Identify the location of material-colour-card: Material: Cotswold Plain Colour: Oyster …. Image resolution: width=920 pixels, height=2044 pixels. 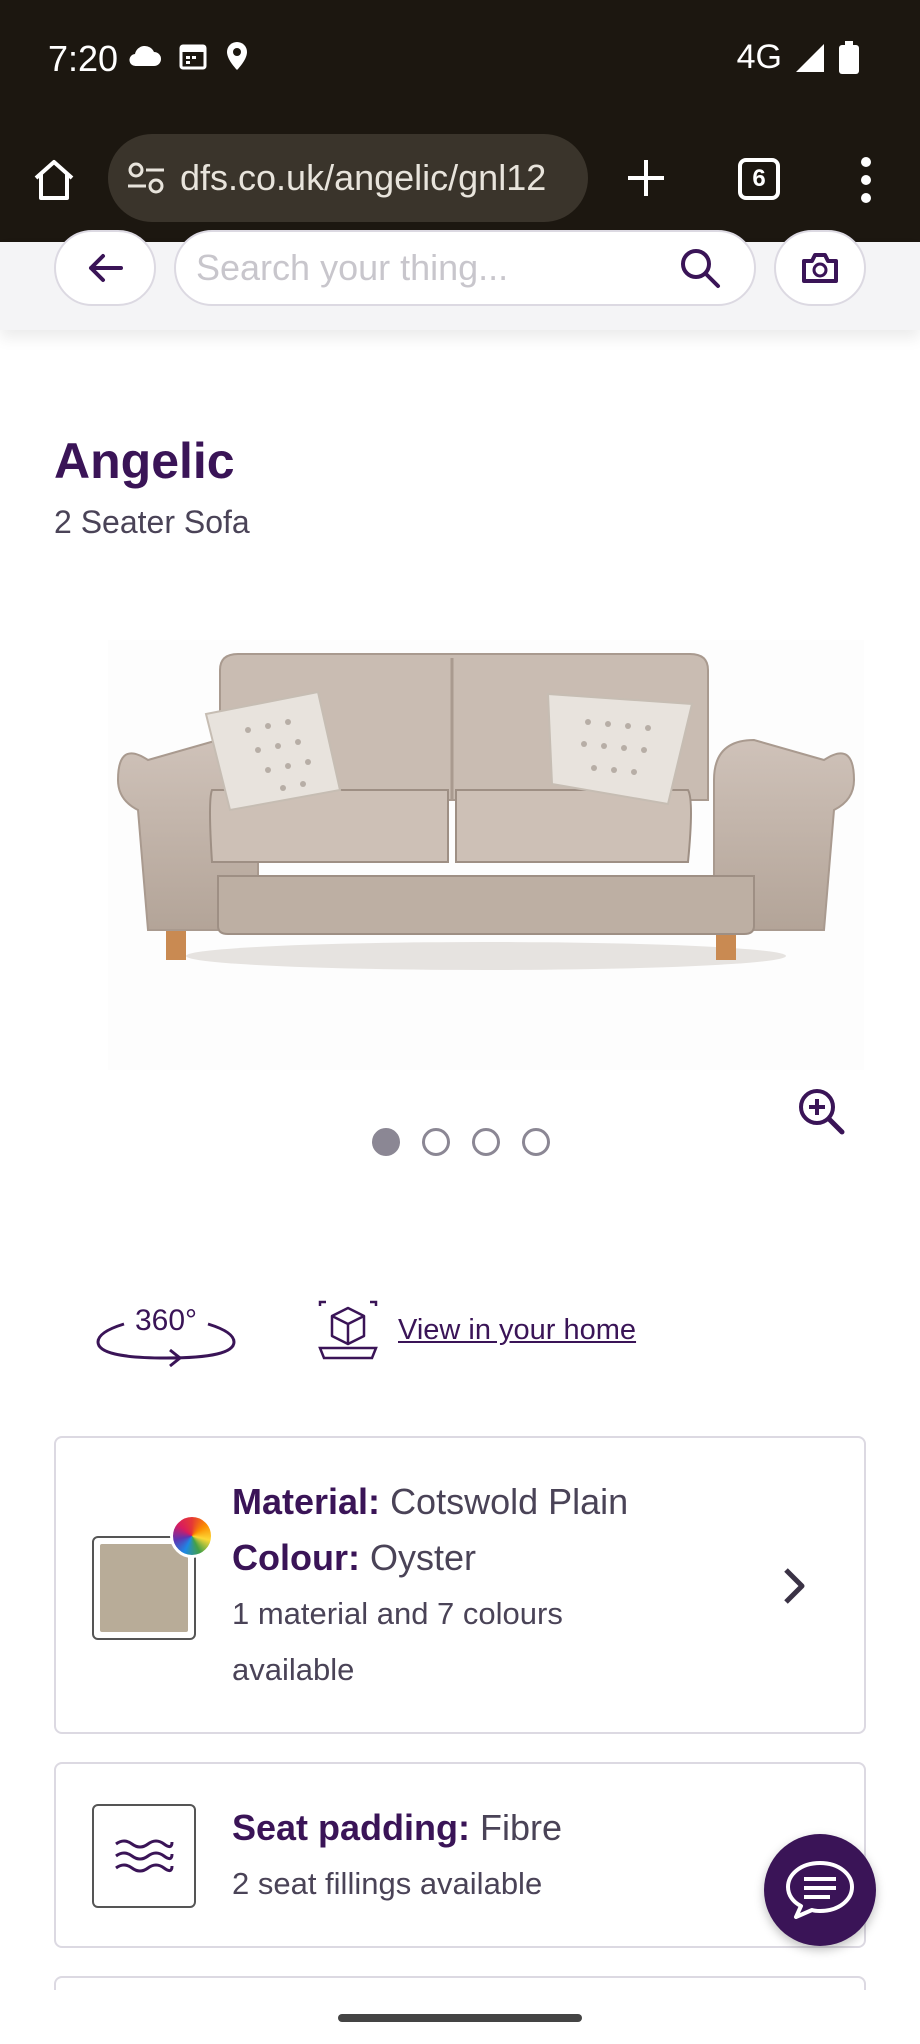
(460, 1585).